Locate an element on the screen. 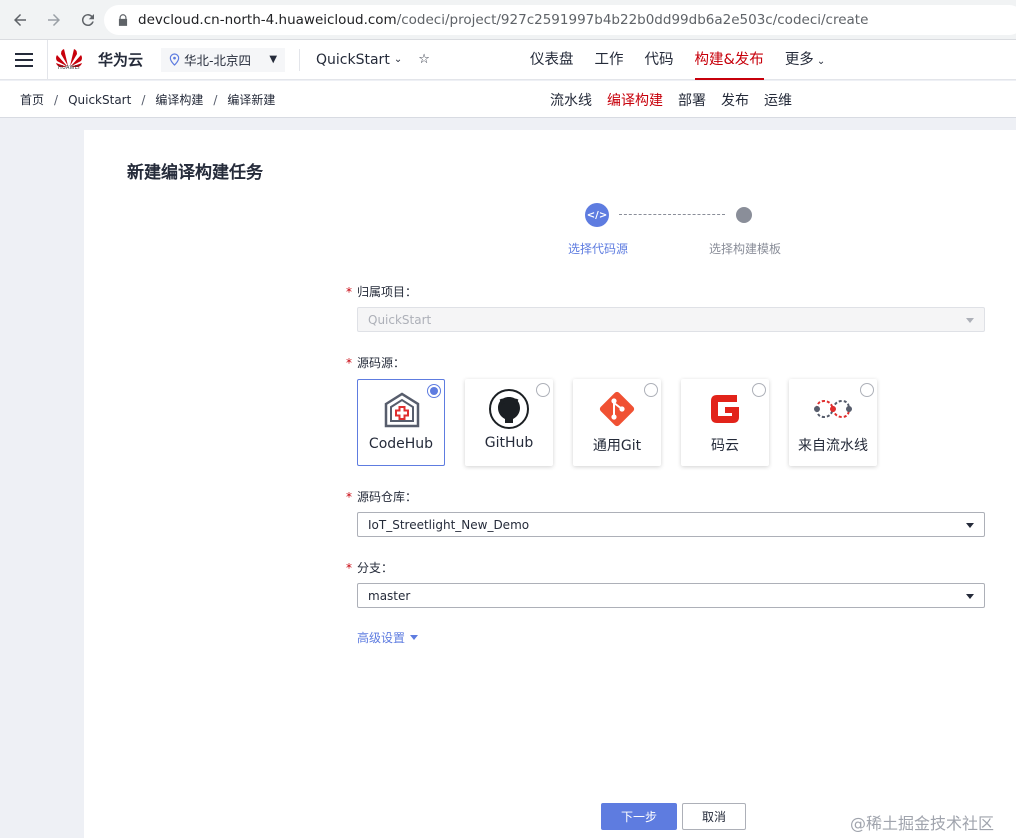 The width and height of the screenshot is (1016, 838). location-pin-icon is located at coordinates (174, 59).